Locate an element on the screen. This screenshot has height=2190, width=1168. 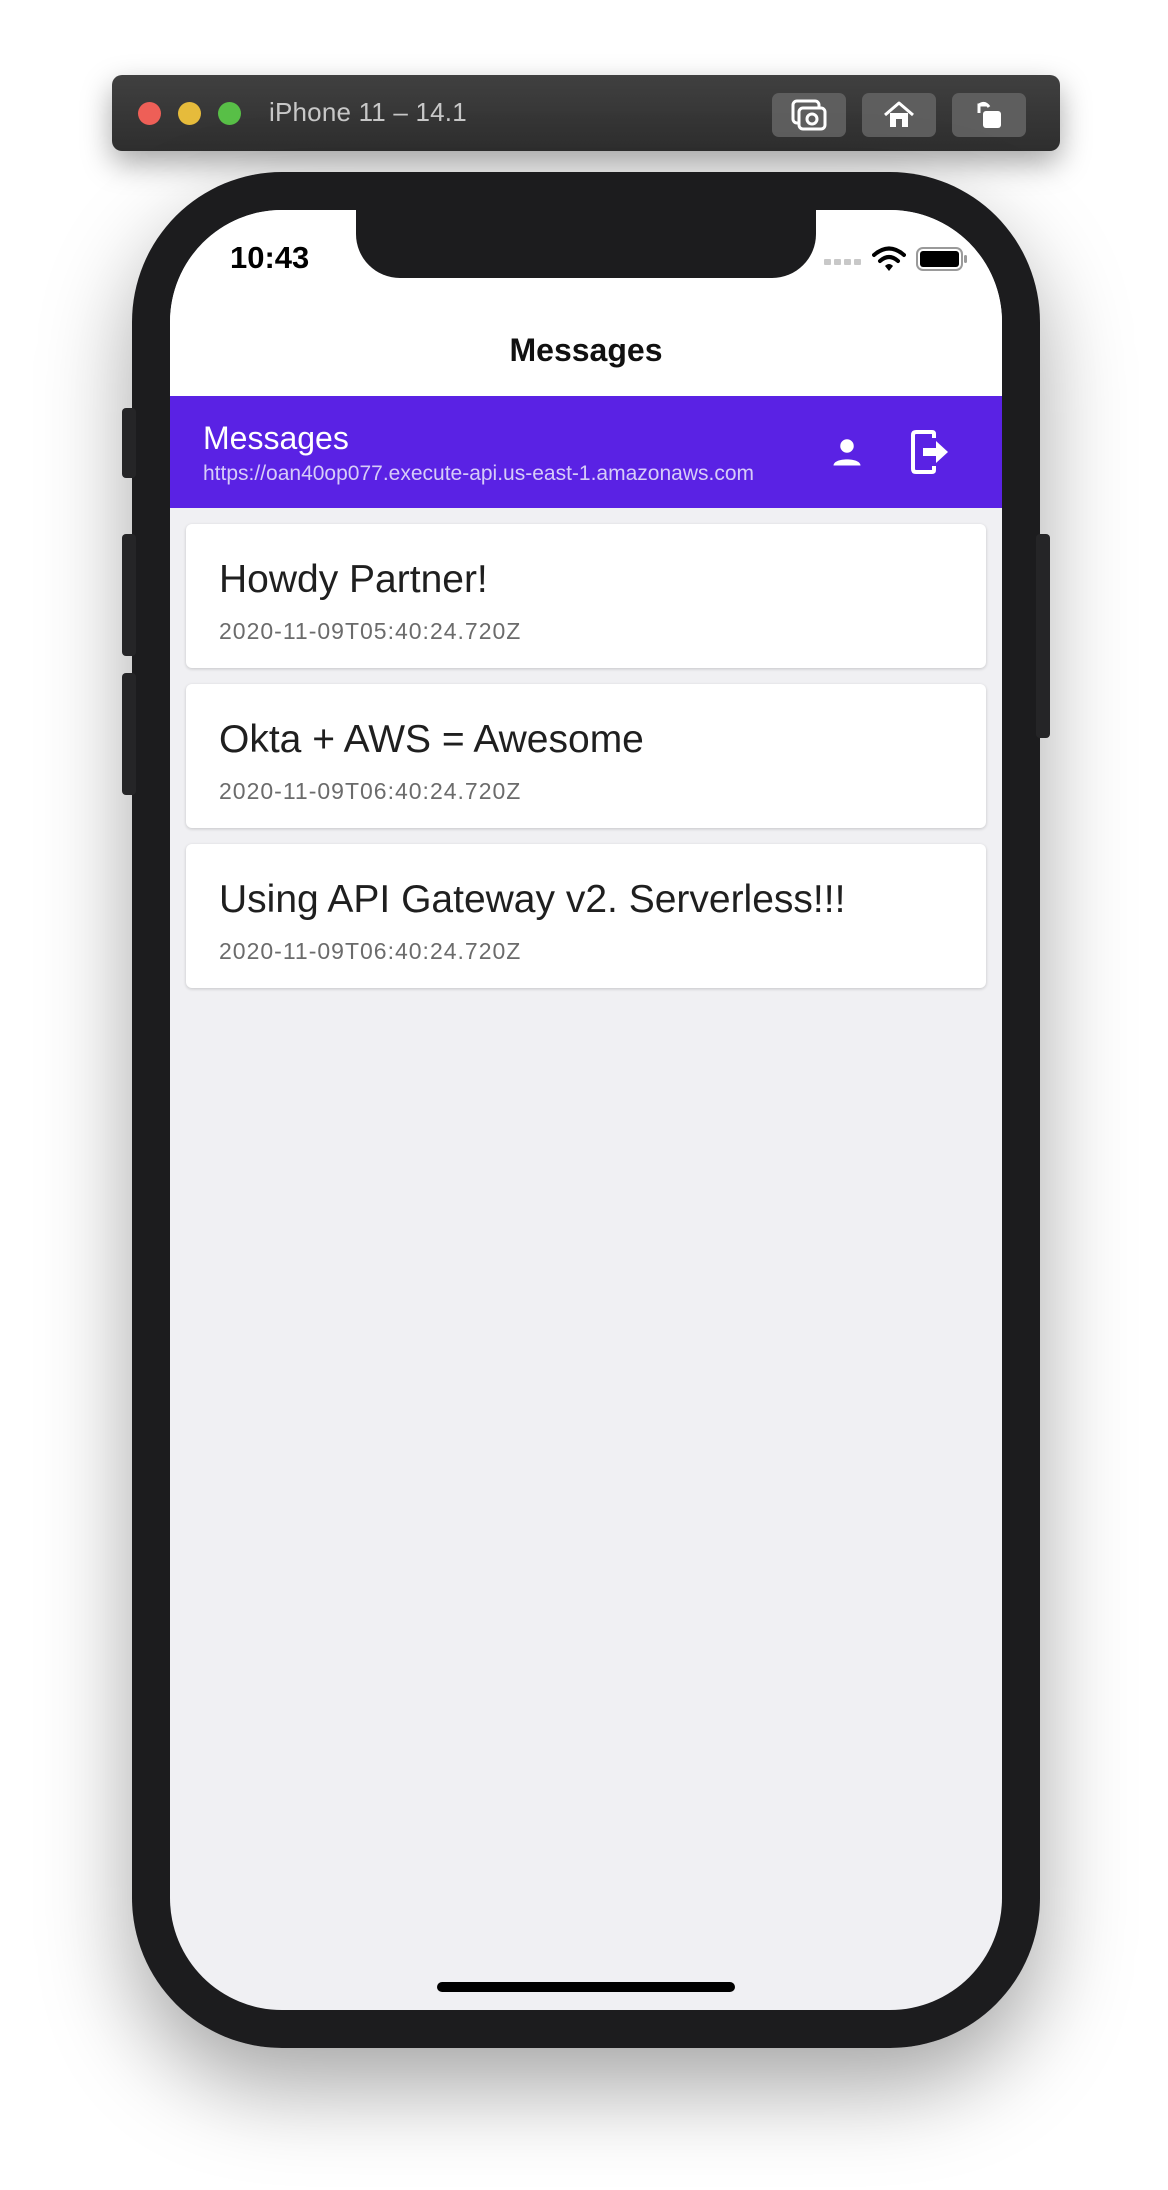
volume-up-button is located at coordinates (129, 595).